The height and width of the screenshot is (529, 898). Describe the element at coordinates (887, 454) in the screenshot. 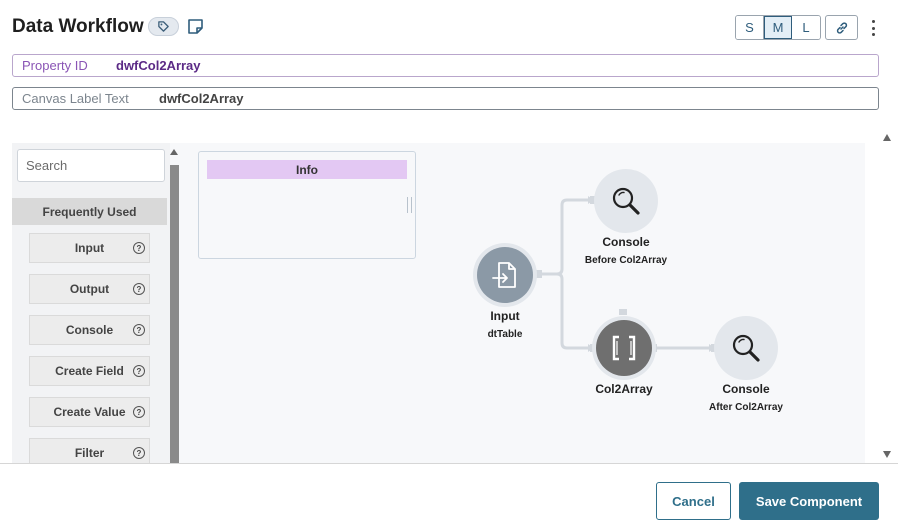

I see `scroll-down-arrow-icon` at that location.